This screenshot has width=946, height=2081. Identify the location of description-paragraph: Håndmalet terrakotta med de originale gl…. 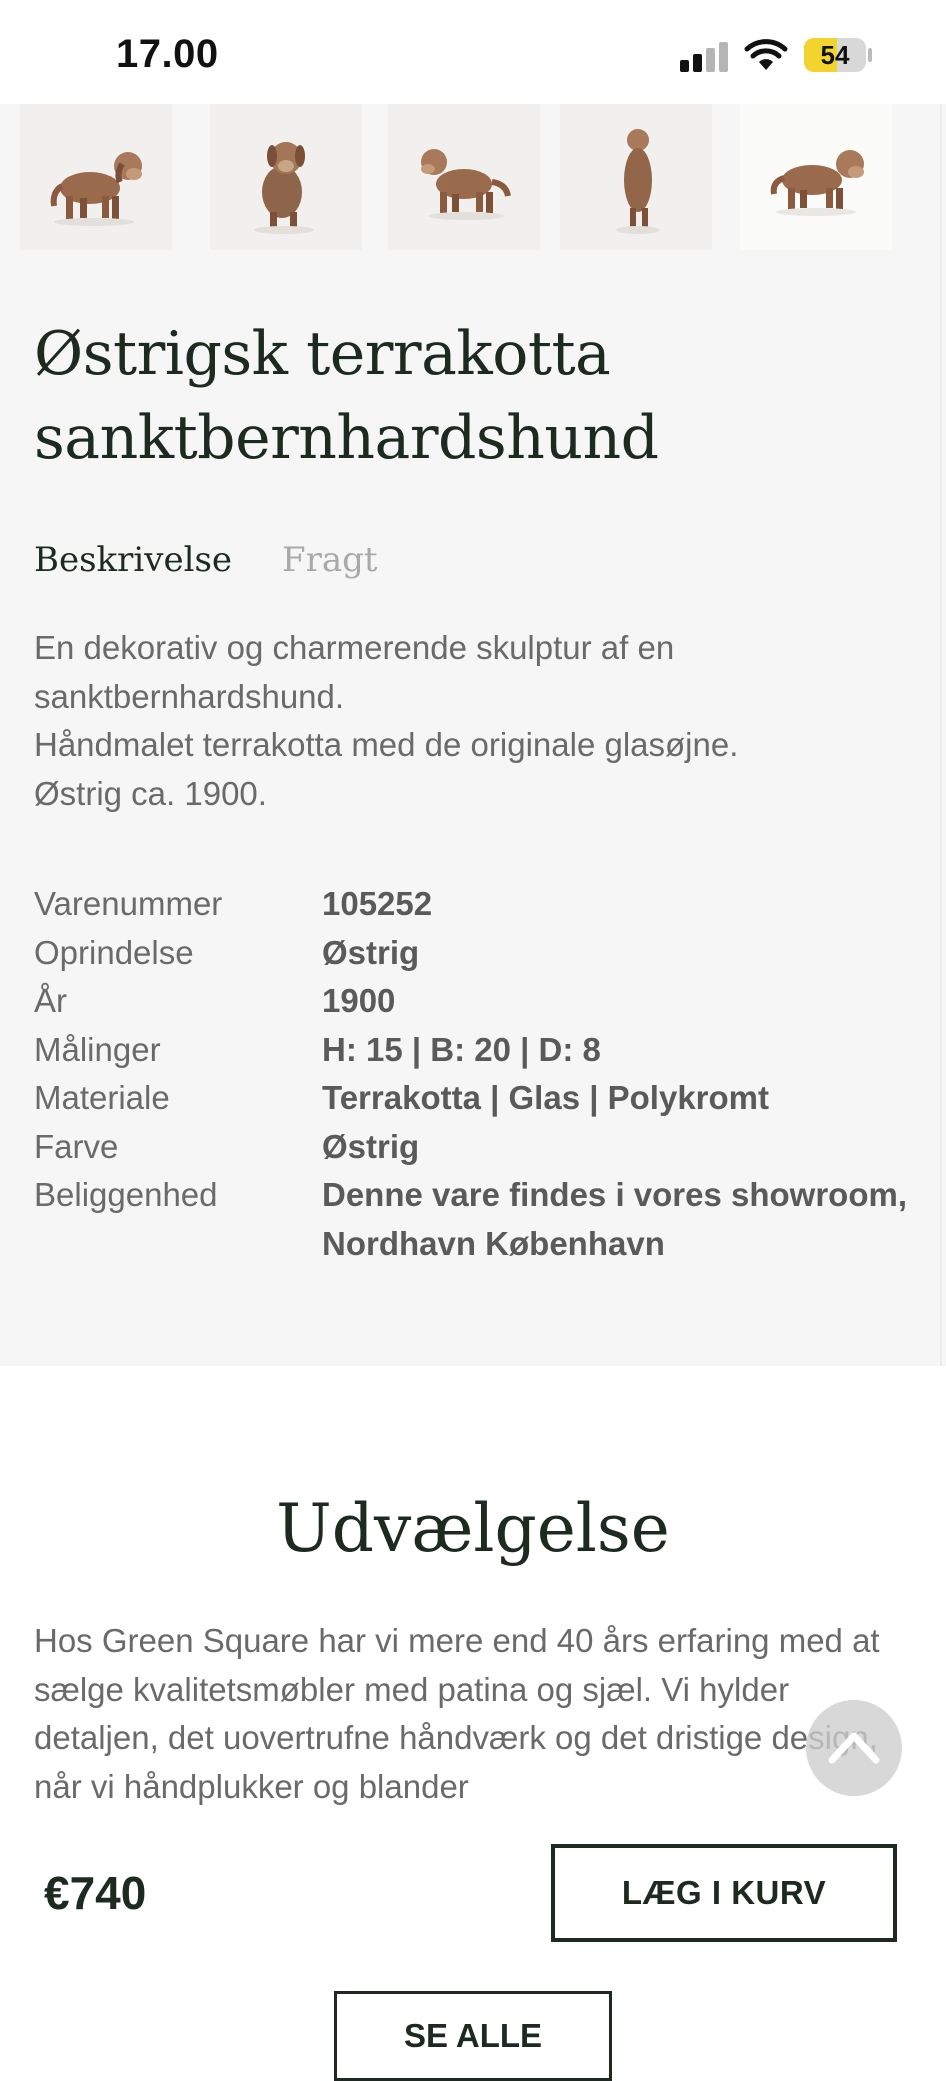
(386, 744).